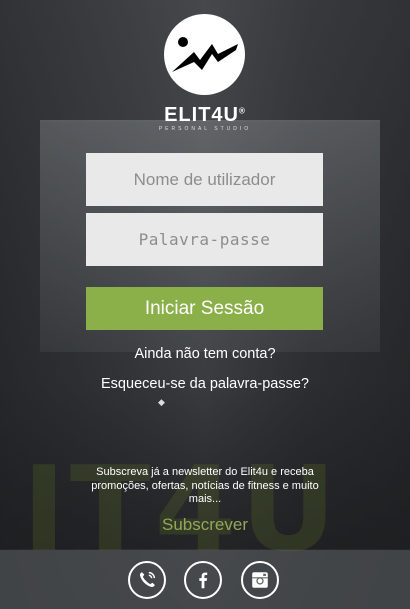  What do you see at coordinates (204, 308) in the screenshot?
I see `login-button: Iniciar Sessão` at bounding box center [204, 308].